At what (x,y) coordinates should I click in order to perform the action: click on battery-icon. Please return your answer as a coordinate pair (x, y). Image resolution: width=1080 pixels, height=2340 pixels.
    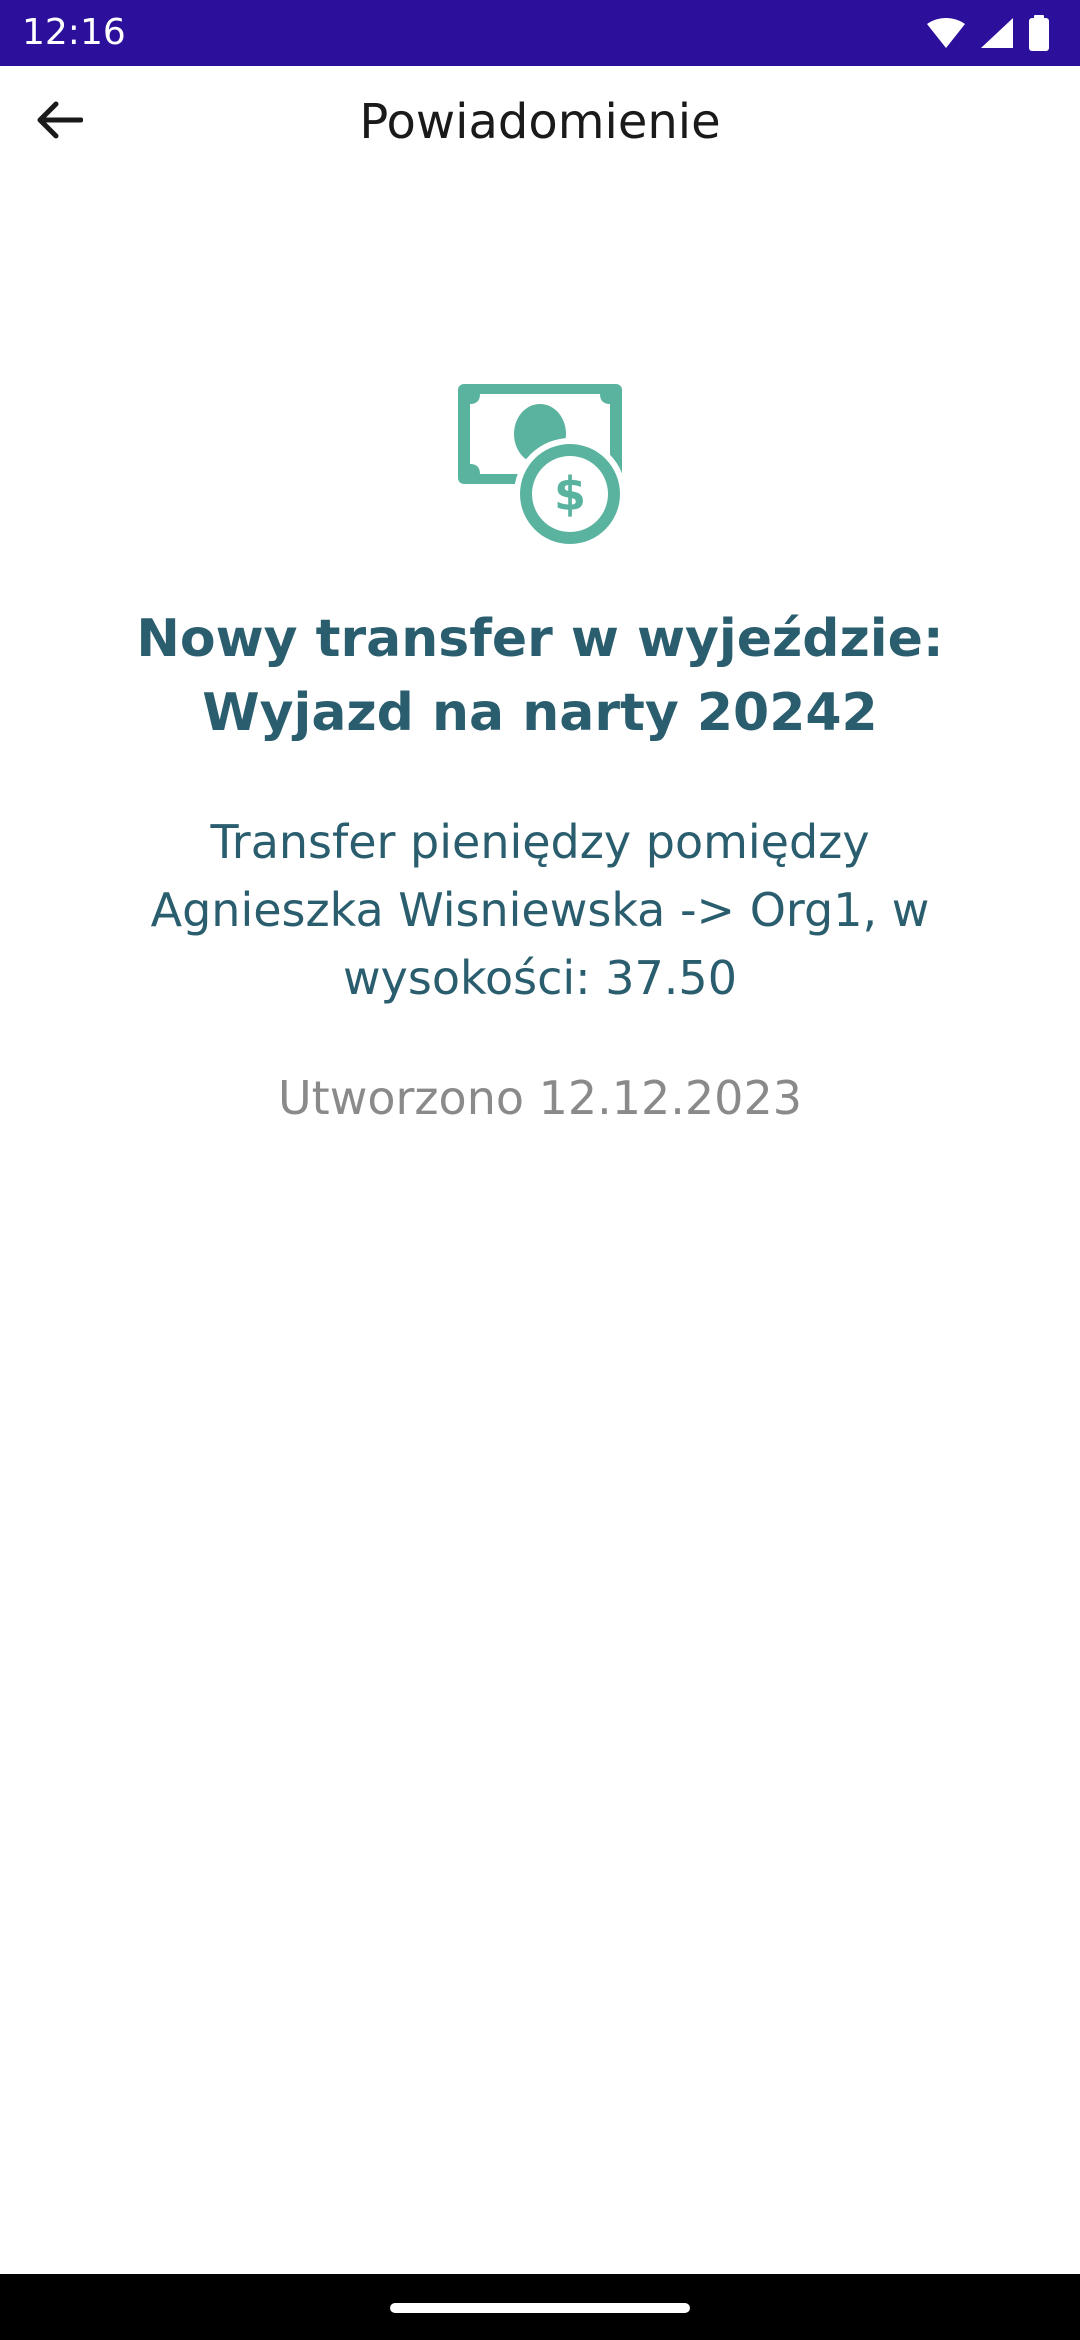
    Looking at the image, I should click on (1039, 33).